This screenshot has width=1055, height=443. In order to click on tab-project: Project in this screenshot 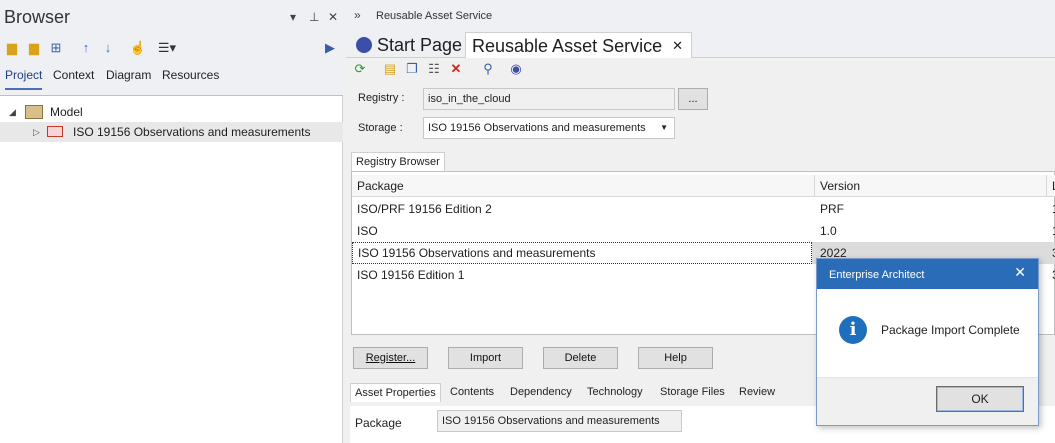, I will do `click(24, 79)`.